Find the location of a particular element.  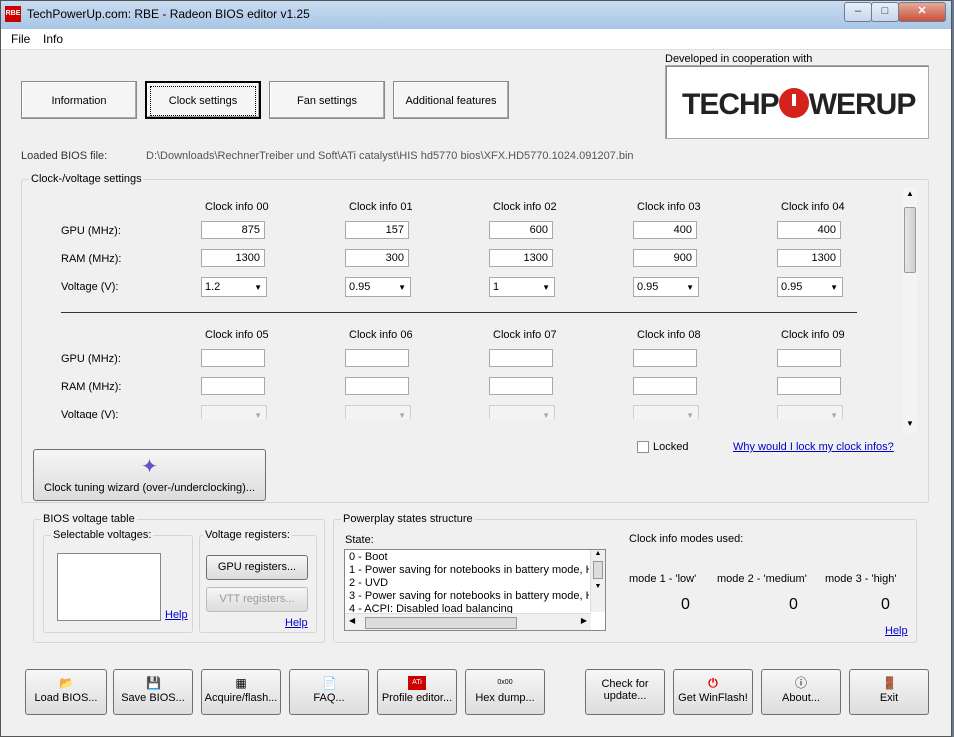

list-item: 2 - UVD is located at coordinates (469, 583).